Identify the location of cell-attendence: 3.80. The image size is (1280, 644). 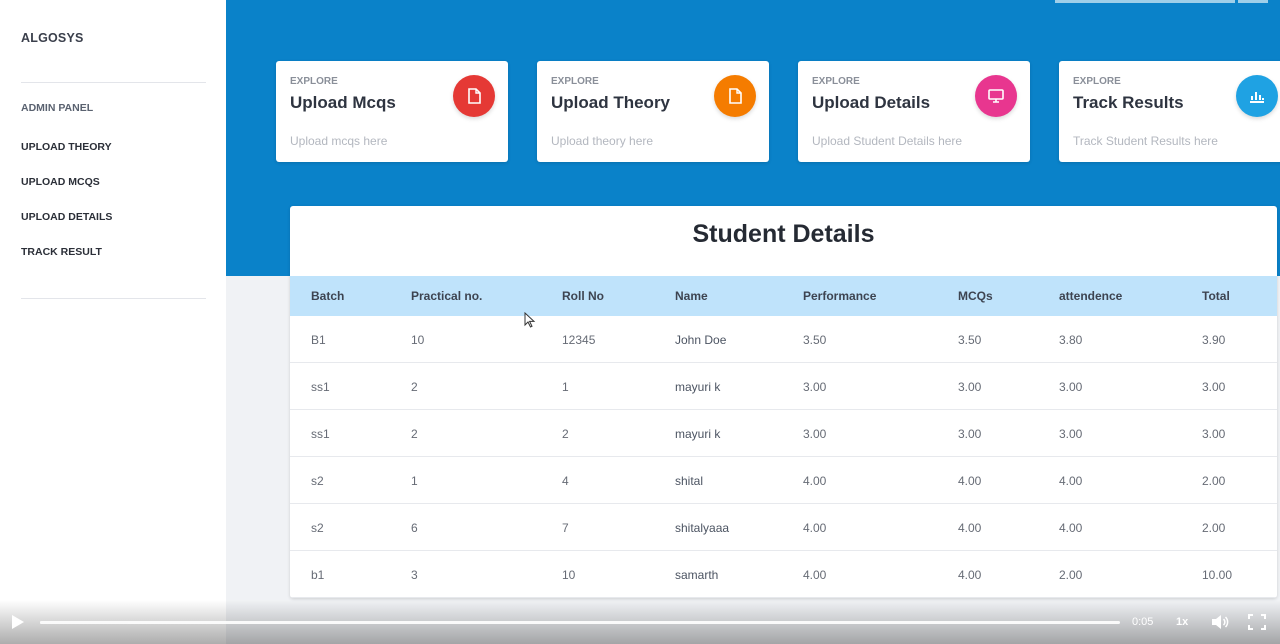
(1071, 340).